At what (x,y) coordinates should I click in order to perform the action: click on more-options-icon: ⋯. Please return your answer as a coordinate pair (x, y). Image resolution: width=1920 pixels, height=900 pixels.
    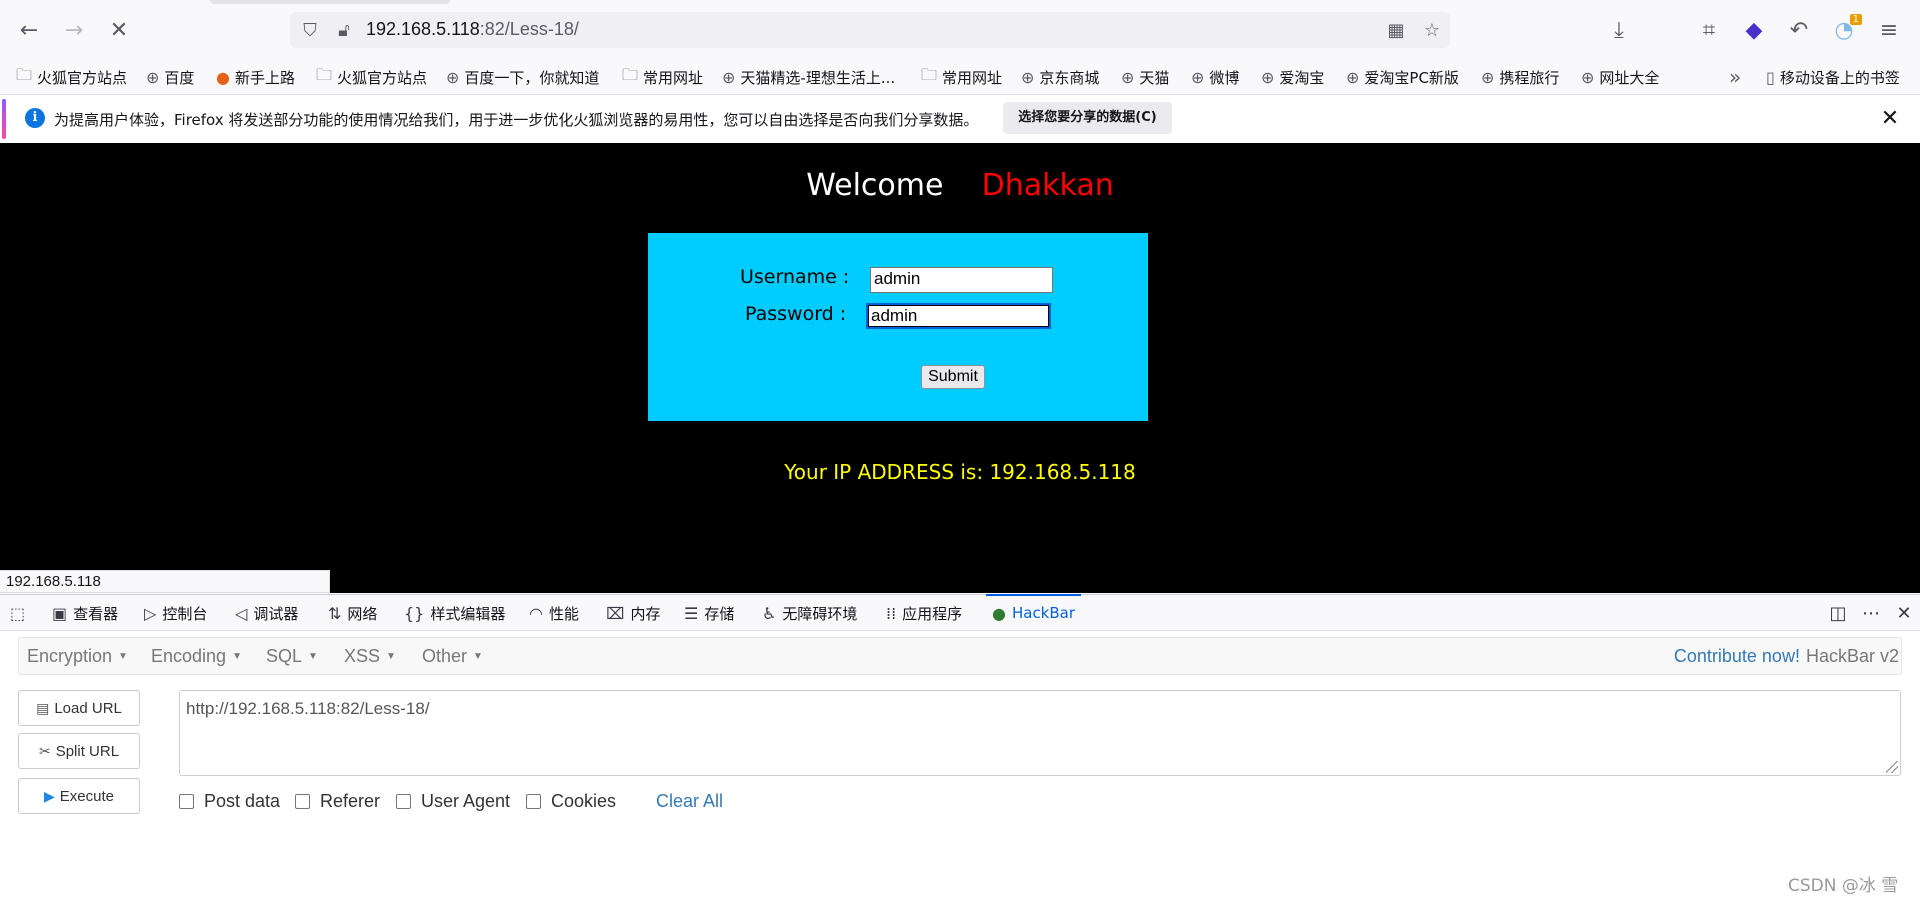
    Looking at the image, I should click on (1871, 613).